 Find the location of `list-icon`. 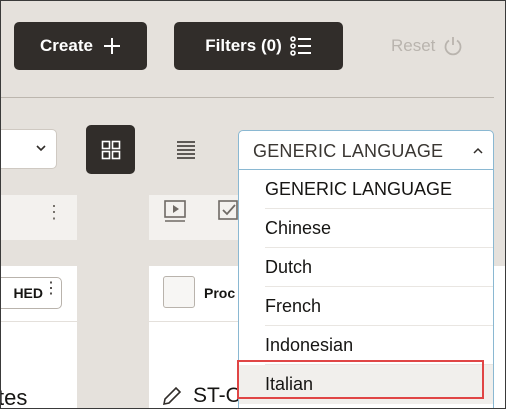

list-icon is located at coordinates (186, 150).